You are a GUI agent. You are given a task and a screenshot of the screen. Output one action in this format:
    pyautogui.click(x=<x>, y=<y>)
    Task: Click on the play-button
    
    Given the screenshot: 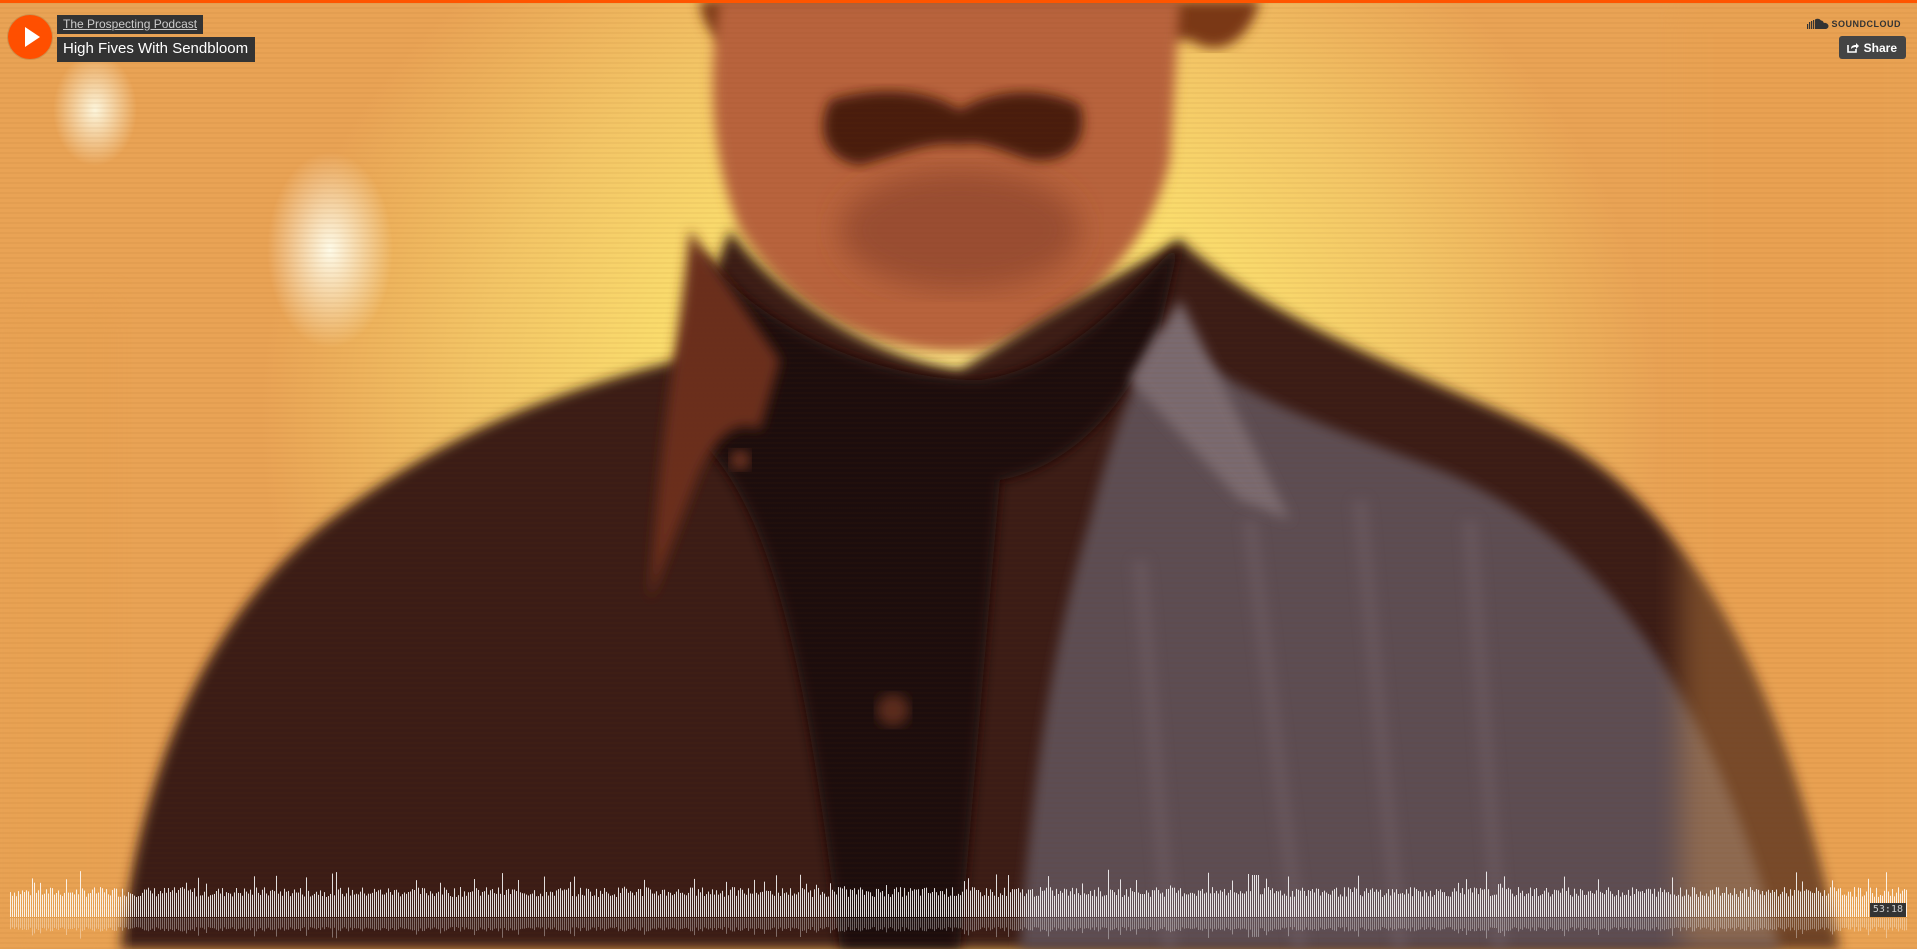 What is the action you would take?
    pyautogui.click(x=30, y=37)
    